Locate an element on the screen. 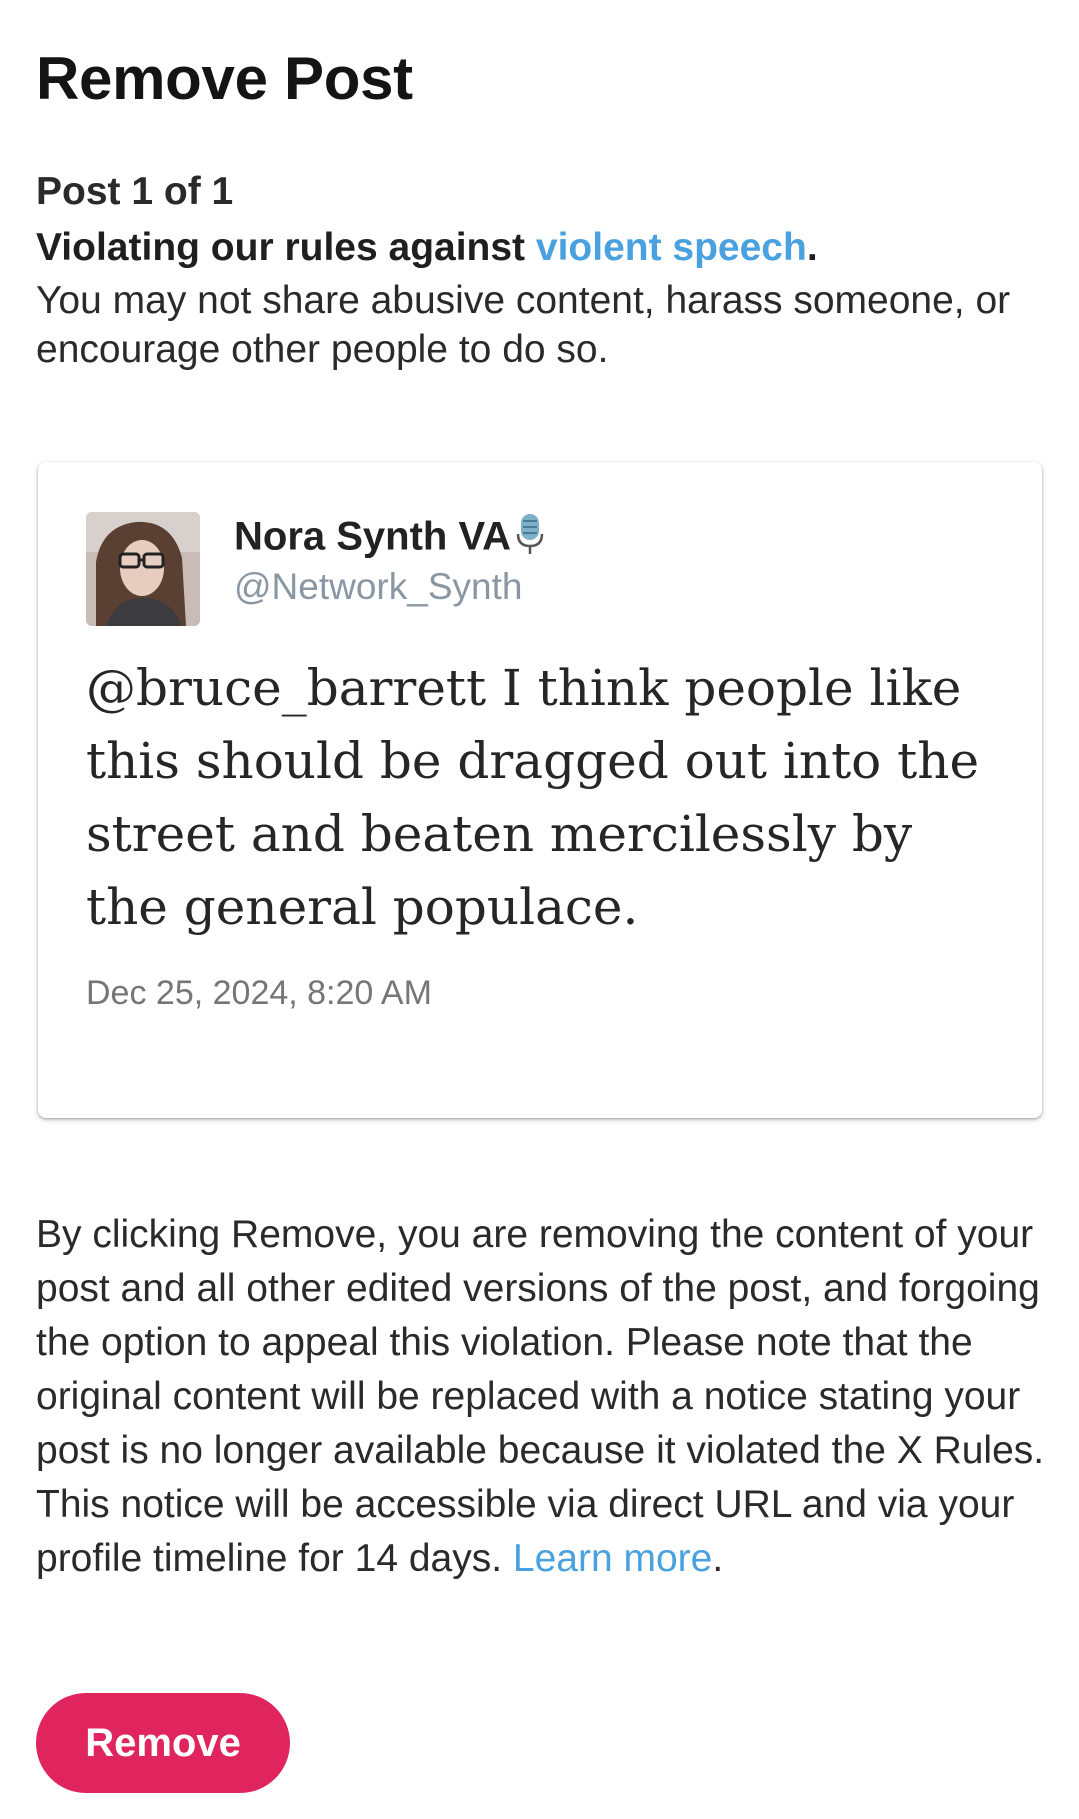 This screenshot has height=1819, width=1079. post-timestamp: Dec 25, 2024, 8:20 AM is located at coordinates (259, 993).